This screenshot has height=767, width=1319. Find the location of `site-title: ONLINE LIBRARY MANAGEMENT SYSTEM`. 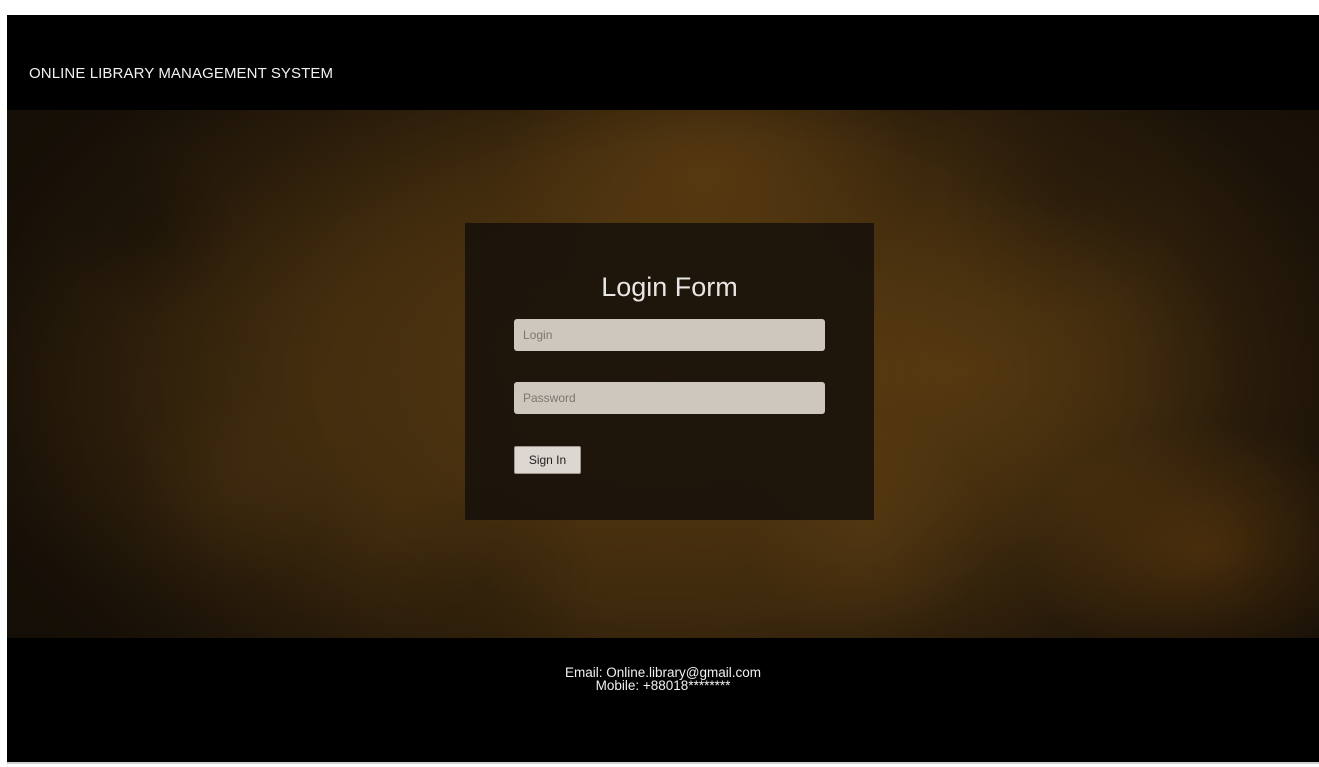

site-title: ONLINE LIBRARY MANAGEMENT SYSTEM is located at coordinates (181, 73).